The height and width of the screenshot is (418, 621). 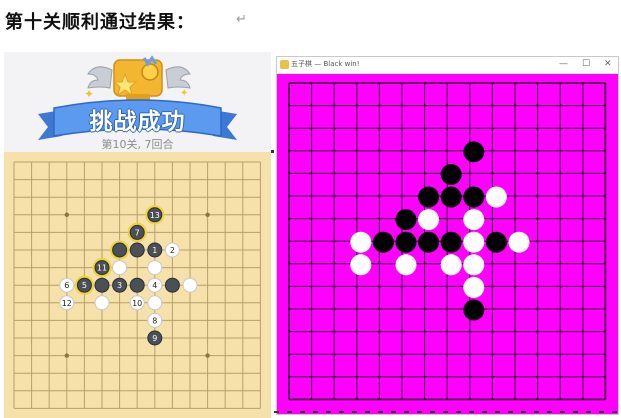 I want to click on challenge-success-text: 挑战成功, so click(x=137, y=122).